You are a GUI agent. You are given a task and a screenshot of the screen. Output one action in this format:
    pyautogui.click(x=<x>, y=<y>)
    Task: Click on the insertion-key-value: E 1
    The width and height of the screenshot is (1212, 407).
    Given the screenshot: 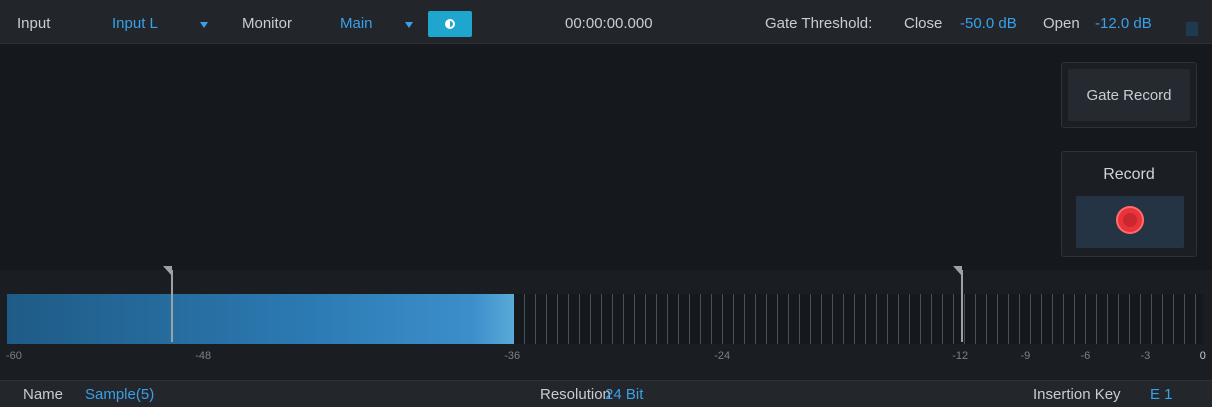 What is the action you would take?
    pyautogui.click(x=1161, y=394)
    